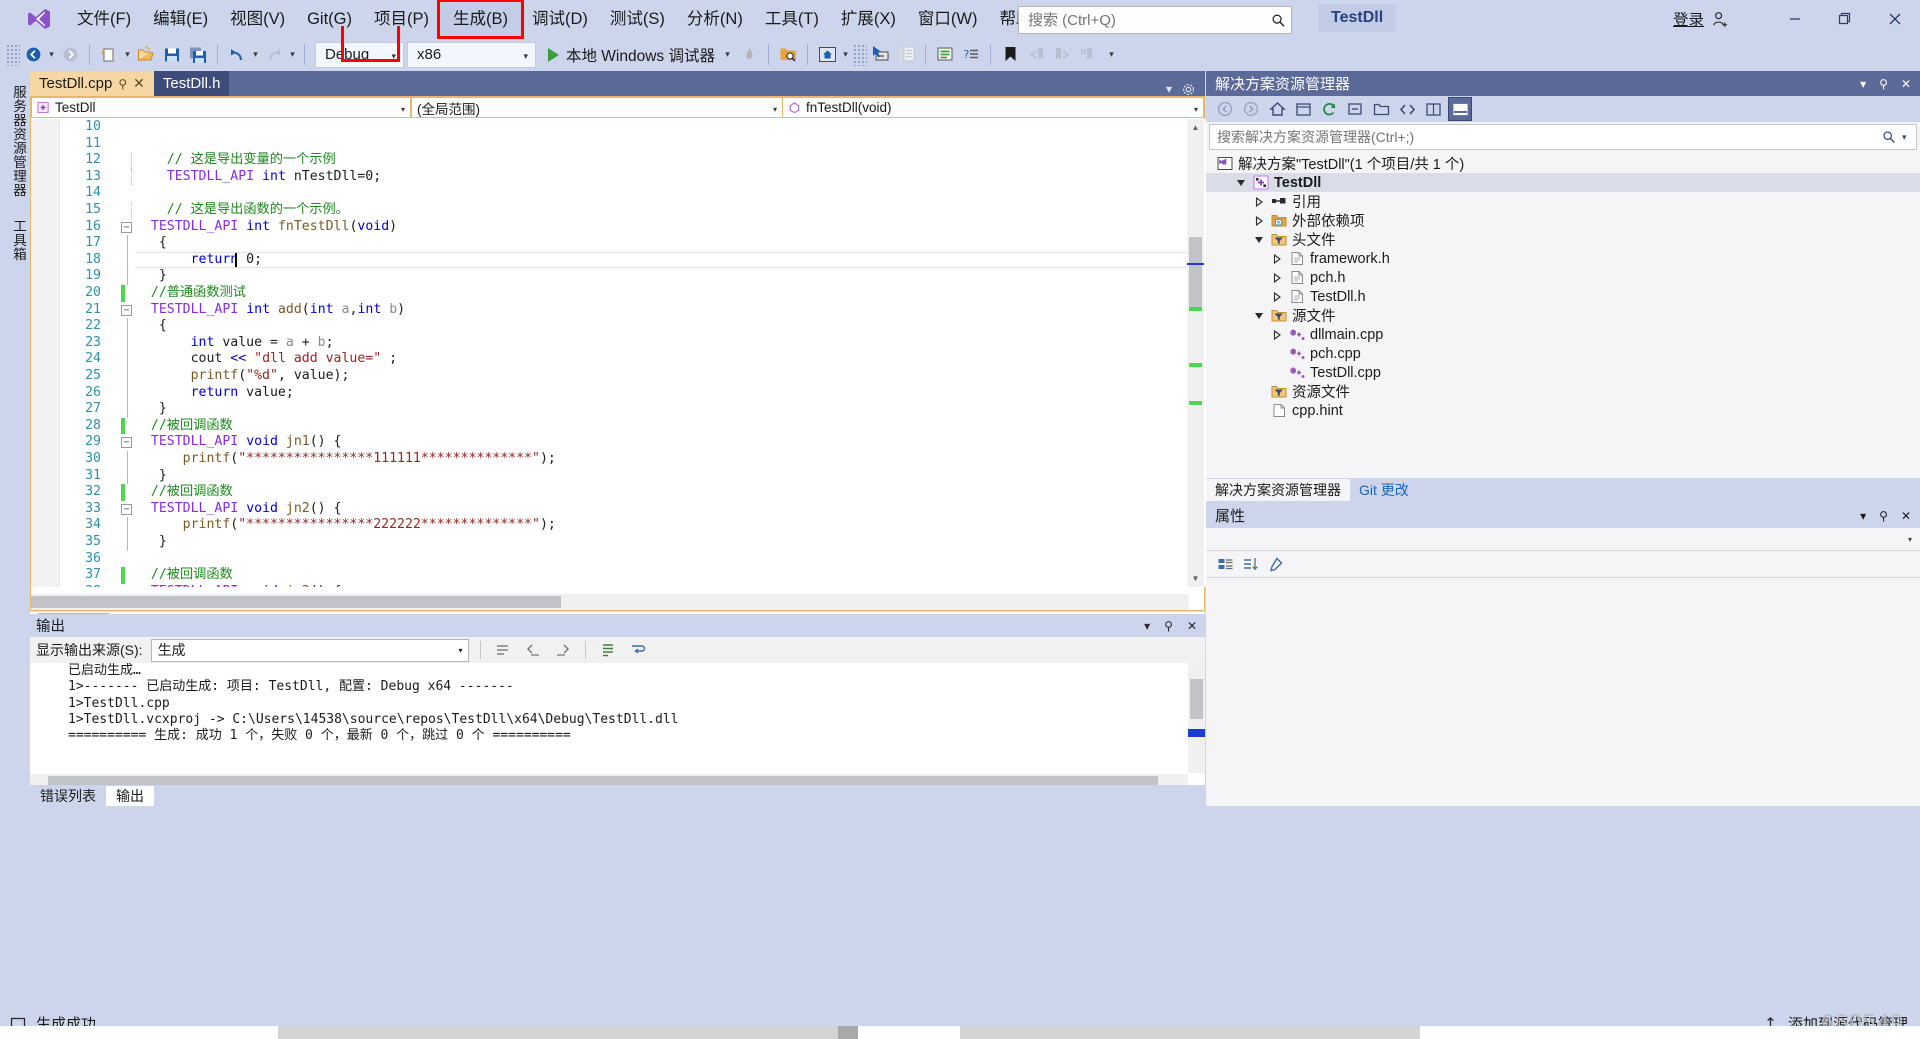 This screenshot has width=1920, height=1039. I want to click on solution-tree-item: framework.h, so click(1563, 258).